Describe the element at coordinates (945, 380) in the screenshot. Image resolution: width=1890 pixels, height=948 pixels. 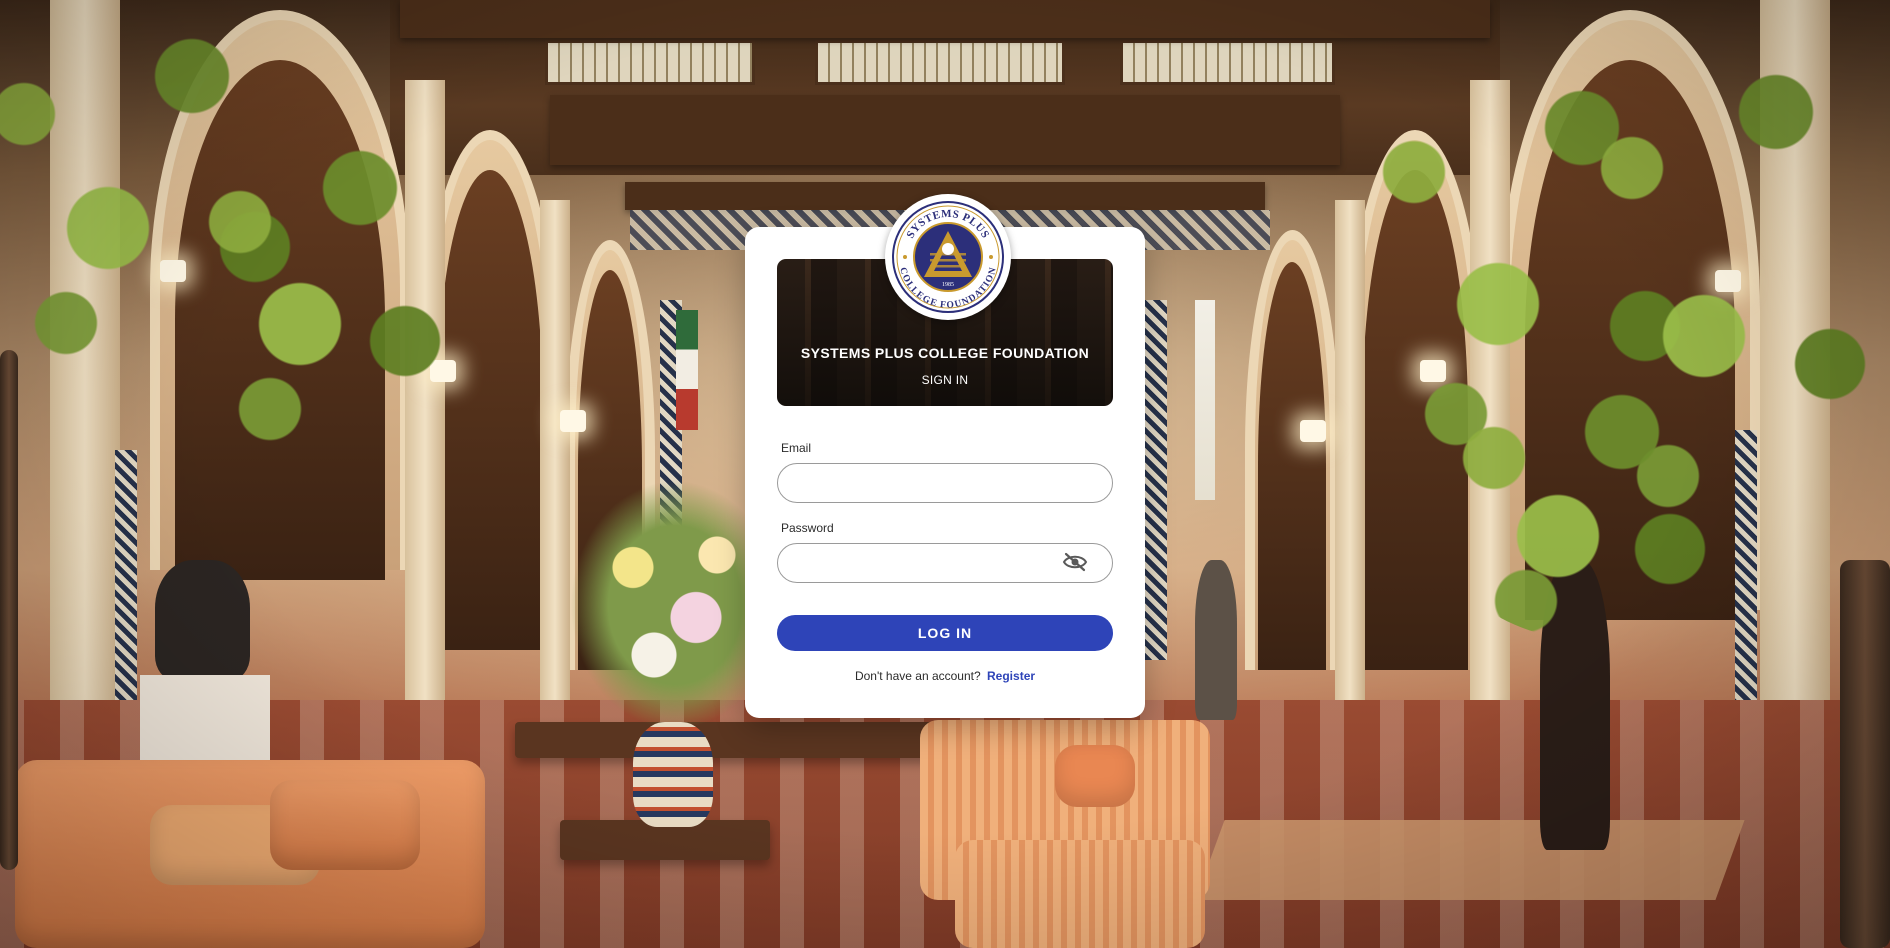
I see `banner-subtitle: SIGN IN` at that location.